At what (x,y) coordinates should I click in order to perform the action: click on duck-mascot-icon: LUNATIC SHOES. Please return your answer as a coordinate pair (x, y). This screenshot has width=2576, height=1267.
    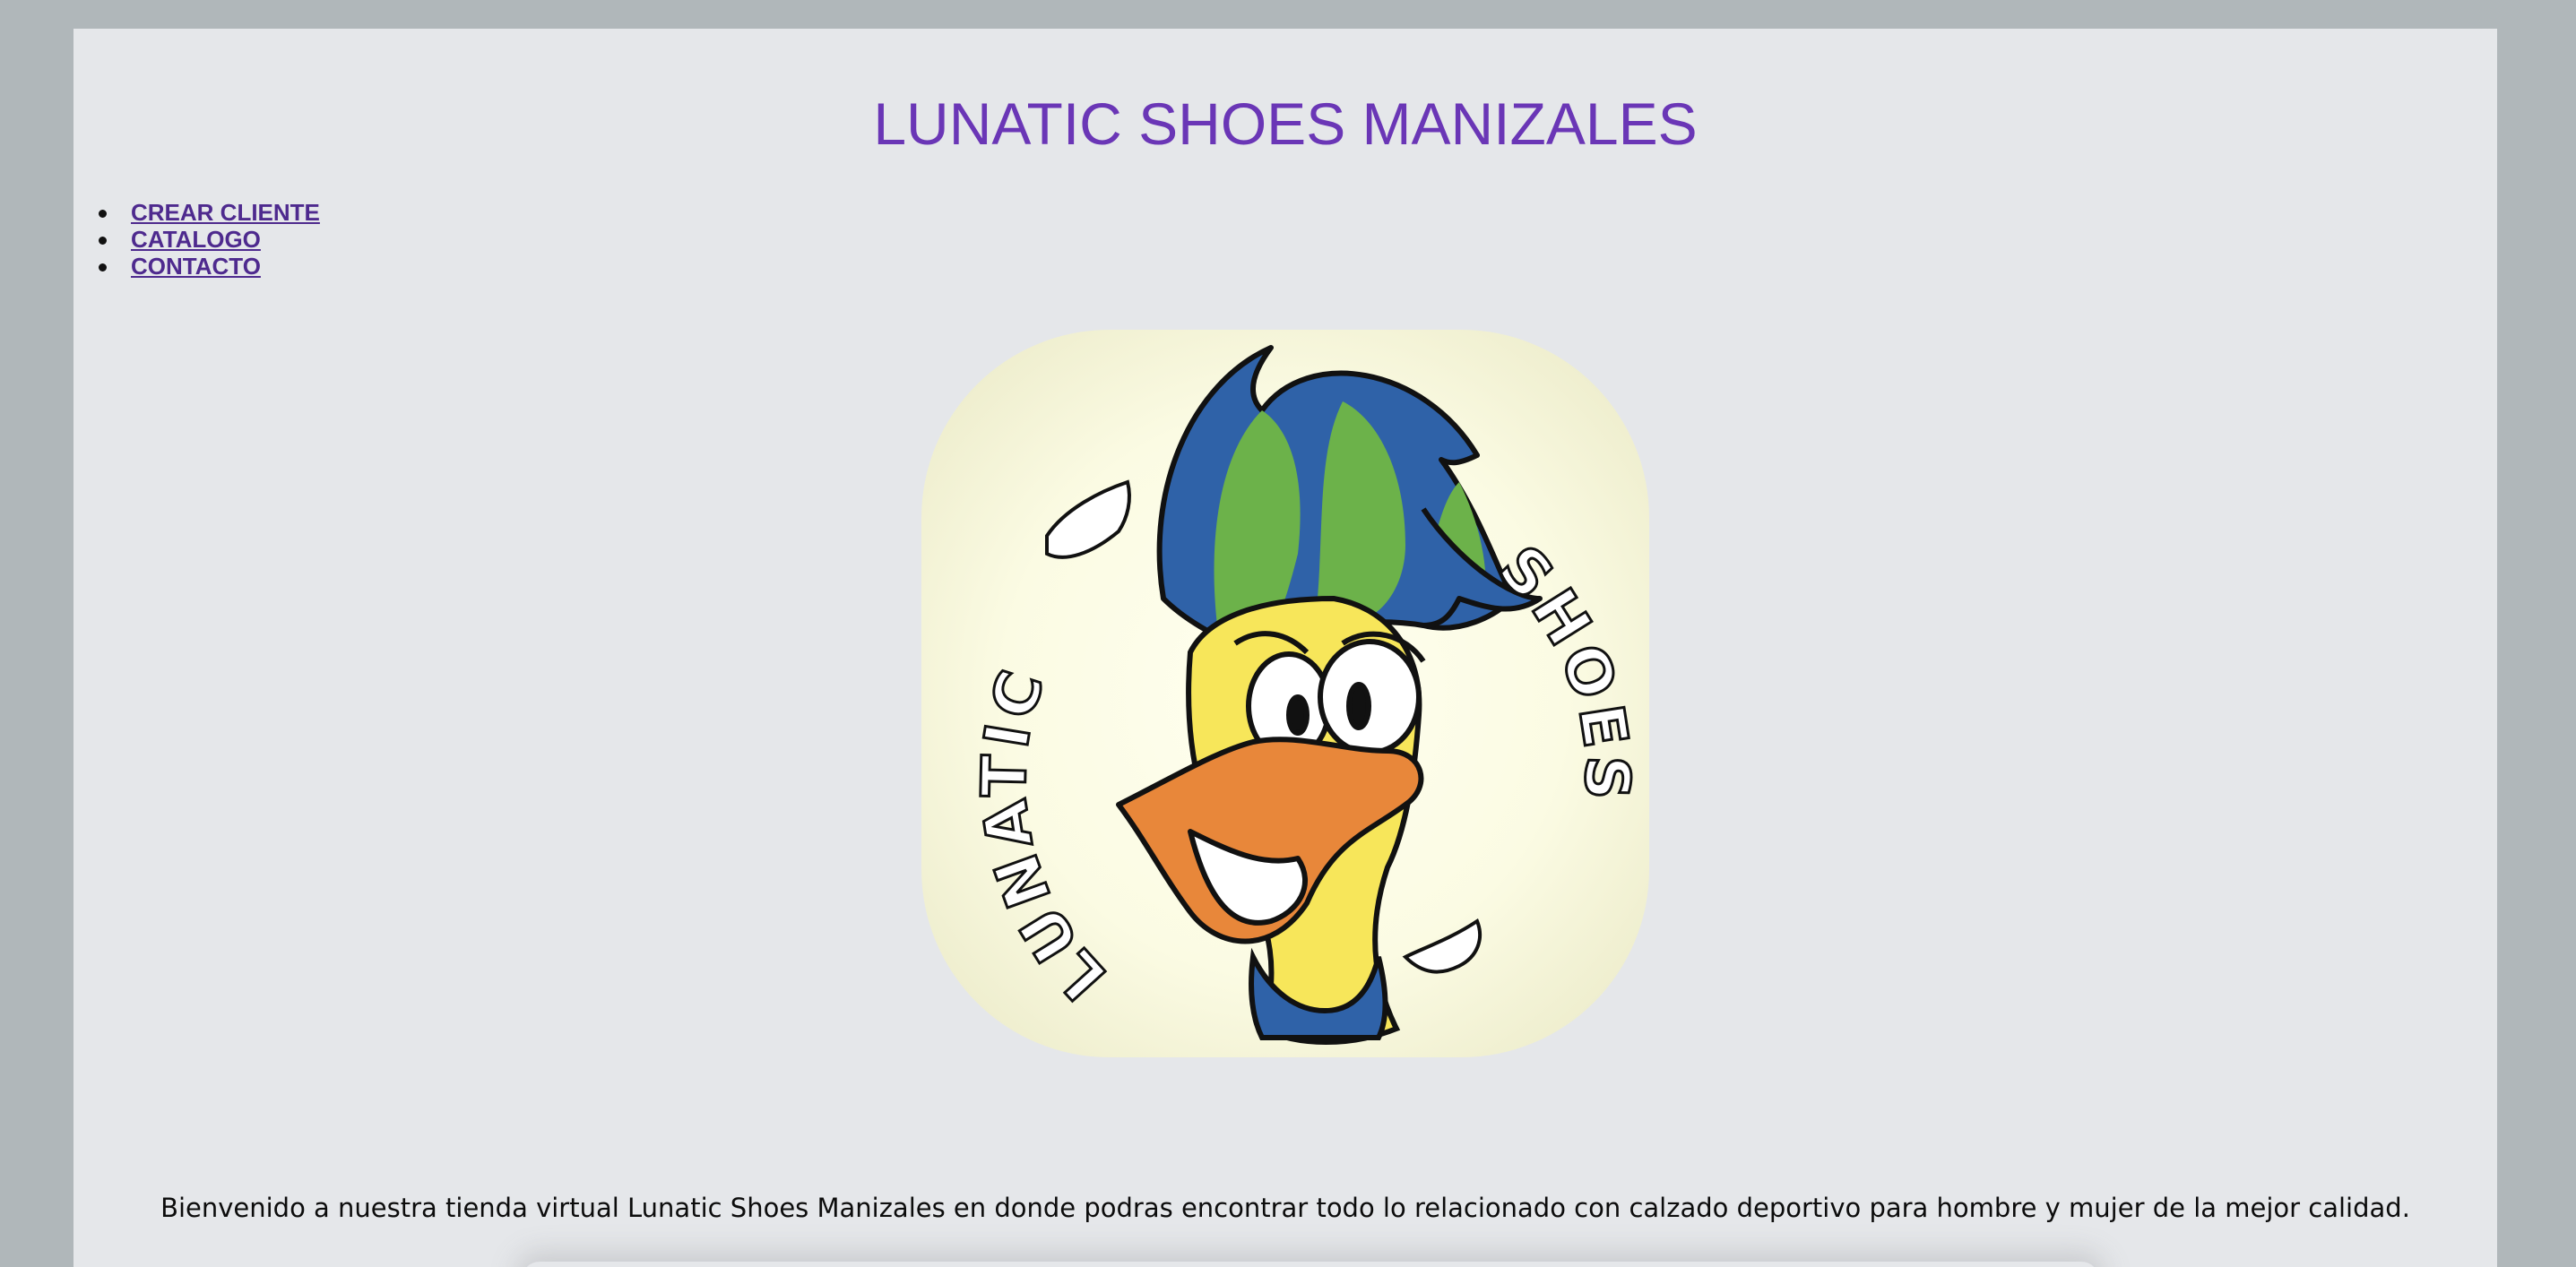
    Looking at the image, I should click on (1305, 695).